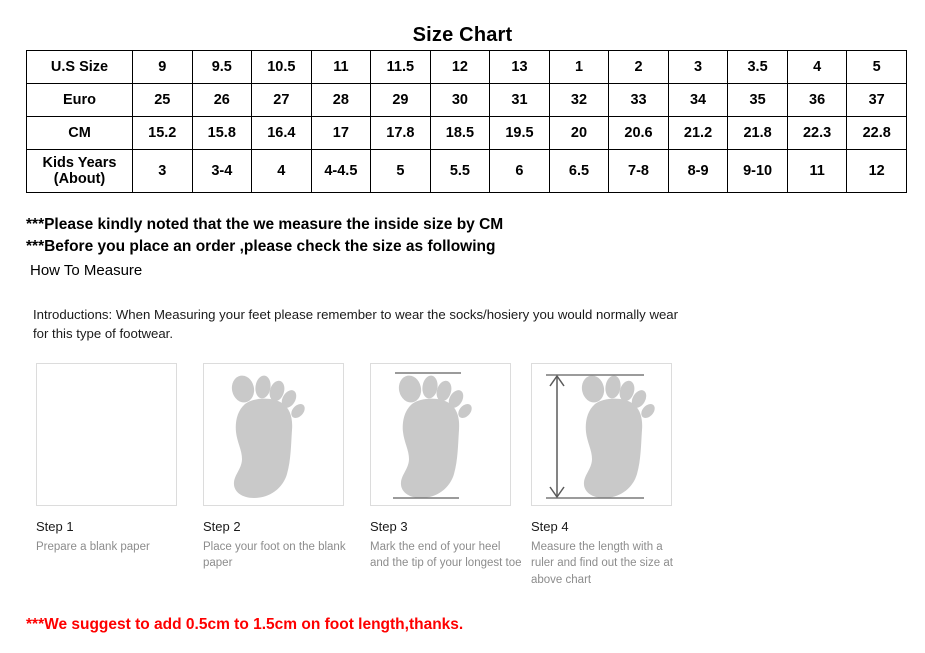 Image resolution: width=925 pixels, height=653 pixels. What do you see at coordinates (519, 100) in the screenshot?
I see `table-cell: 31` at bounding box center [519, 100].